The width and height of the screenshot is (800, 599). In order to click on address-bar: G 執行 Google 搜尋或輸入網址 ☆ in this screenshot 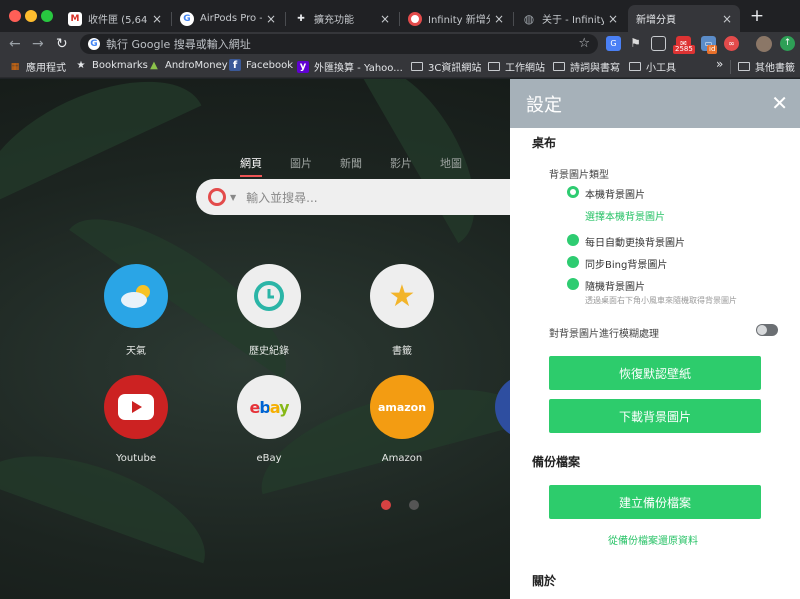, I will do `click(339, 44)`.